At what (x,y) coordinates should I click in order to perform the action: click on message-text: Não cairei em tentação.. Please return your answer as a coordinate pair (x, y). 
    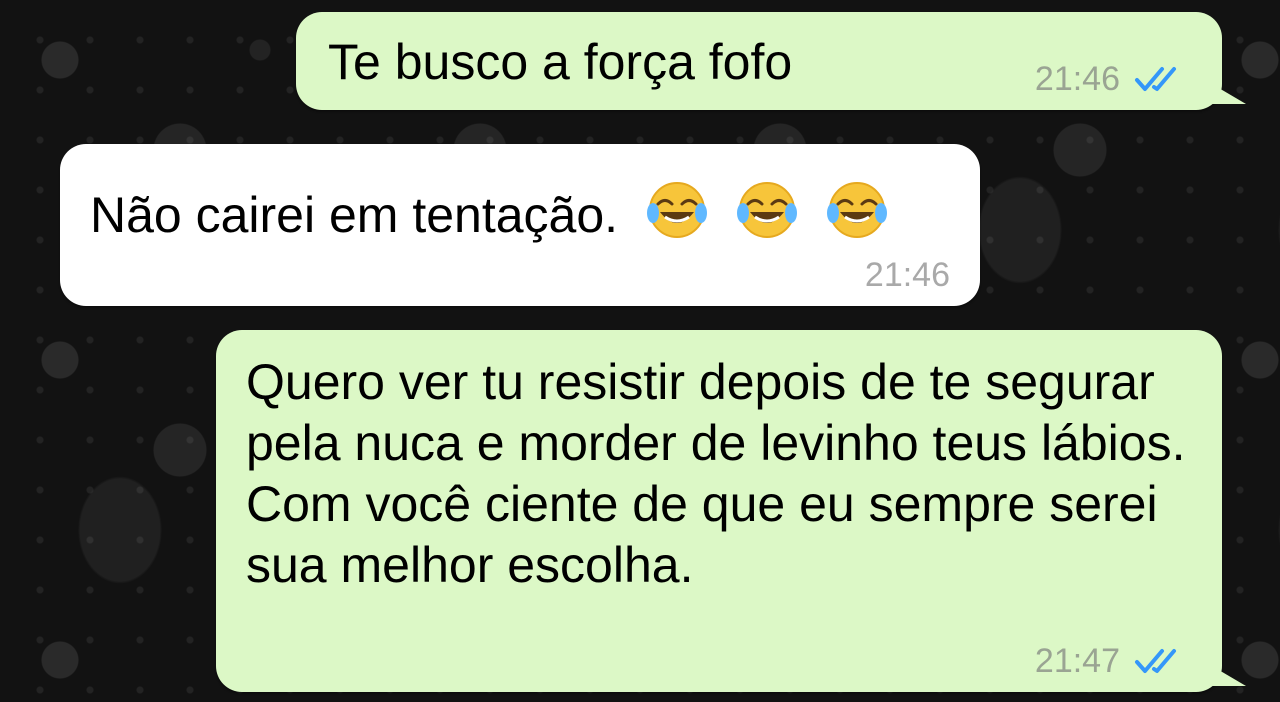
    Looking at the image, I should click on (520, 212).